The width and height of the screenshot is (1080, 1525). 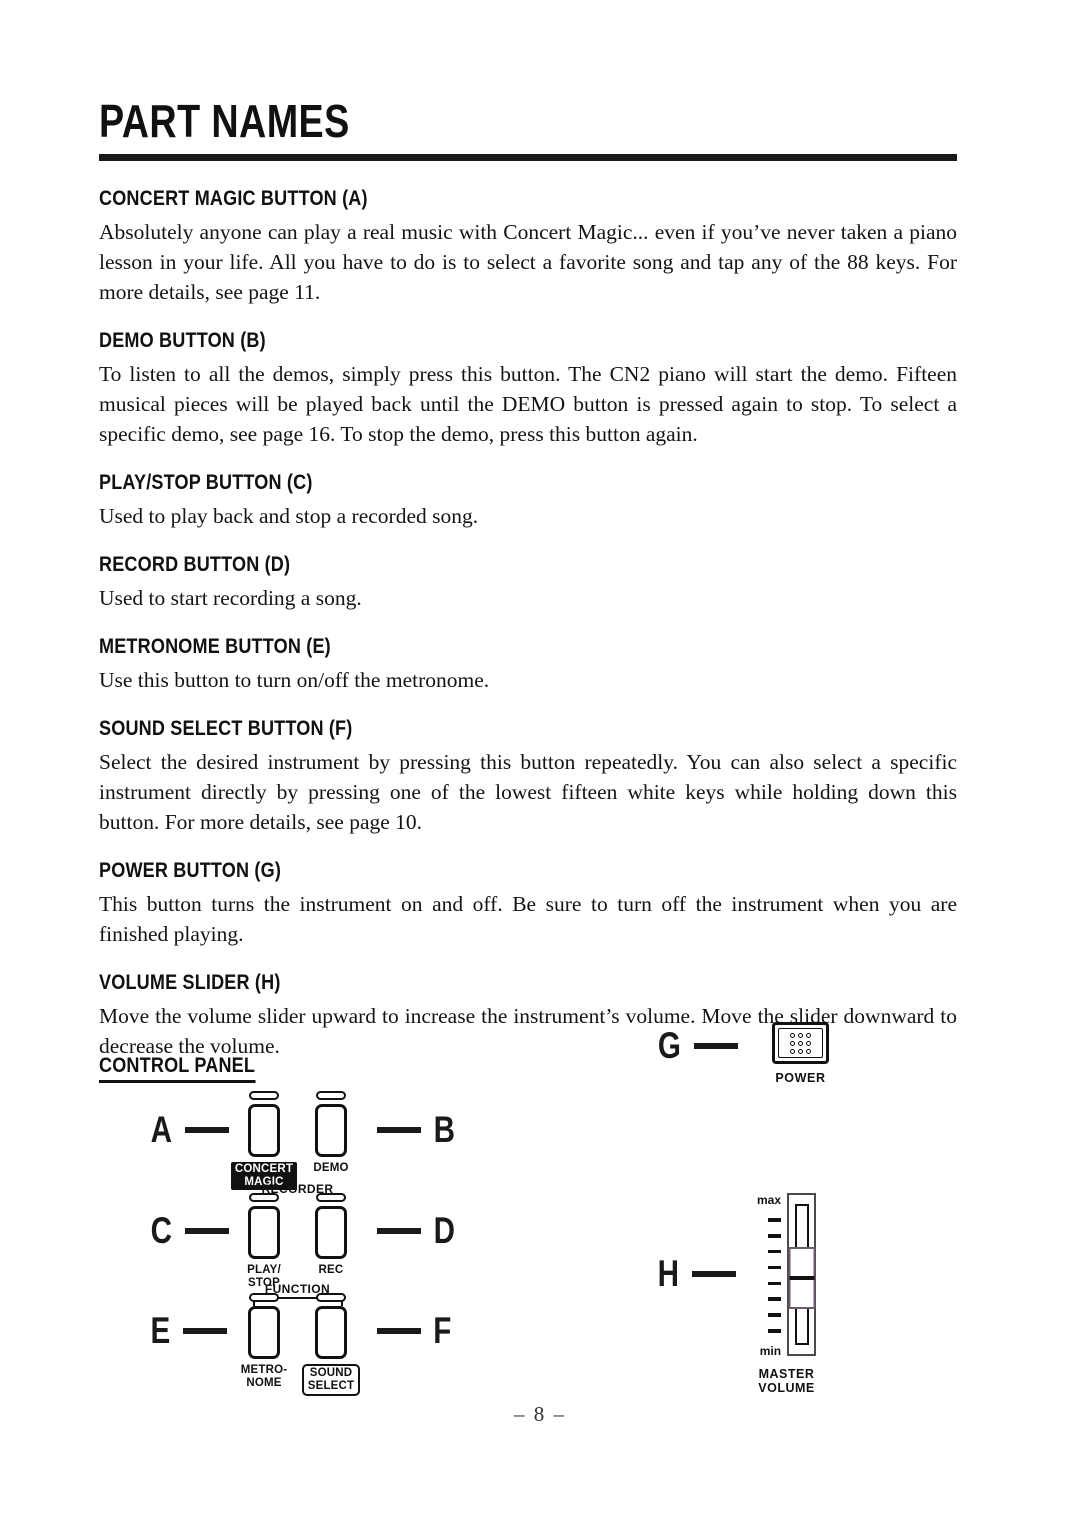 What do you see at coordinates (204, 1330) in the screenshot?
I see `callout-dash-e` at bounding box center [204, 1330].